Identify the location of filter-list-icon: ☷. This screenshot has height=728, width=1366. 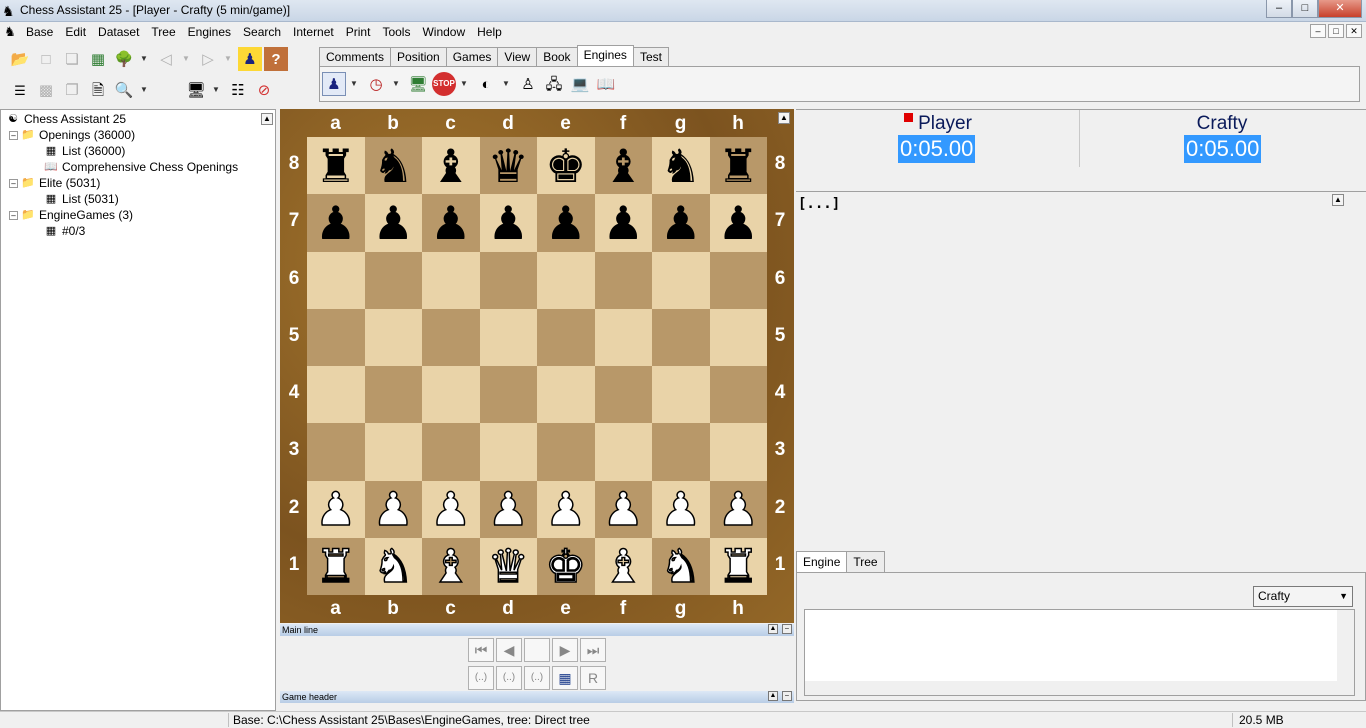
(238, 90).